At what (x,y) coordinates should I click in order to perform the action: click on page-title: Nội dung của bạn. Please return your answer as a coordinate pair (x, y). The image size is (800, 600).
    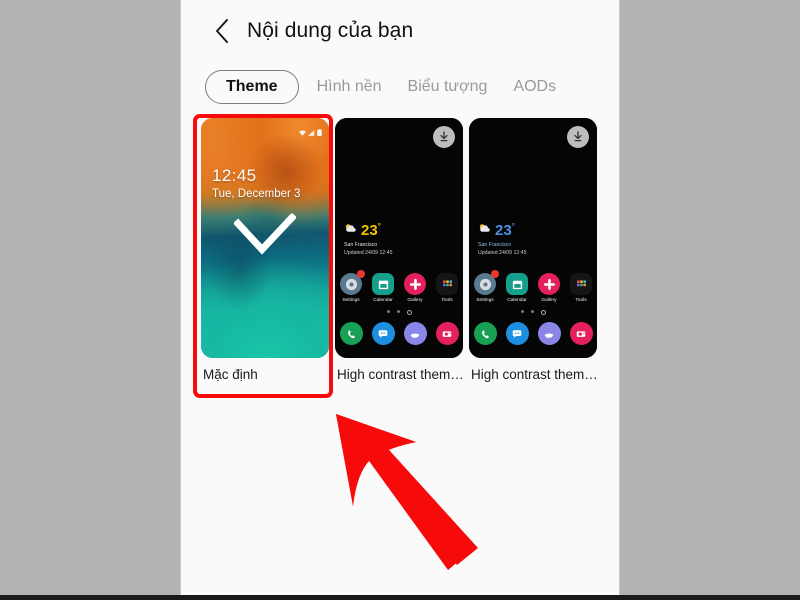
    Looking at the image, I should click on (330, 30).